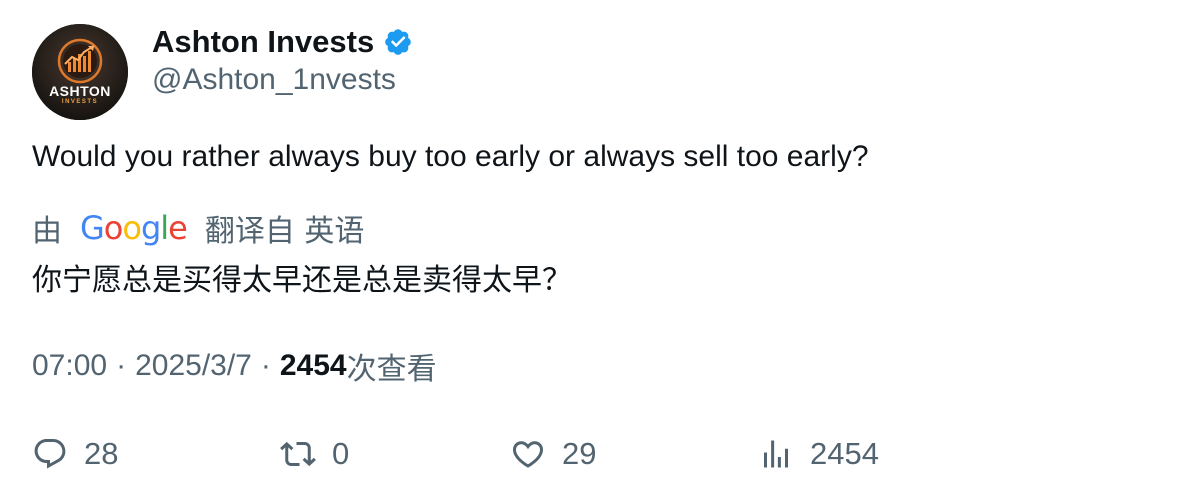 Image resolution: width=1196 pixels, height=498 pixels. I want to click on author-display-name: Ashton Invests, so click(263, 42).